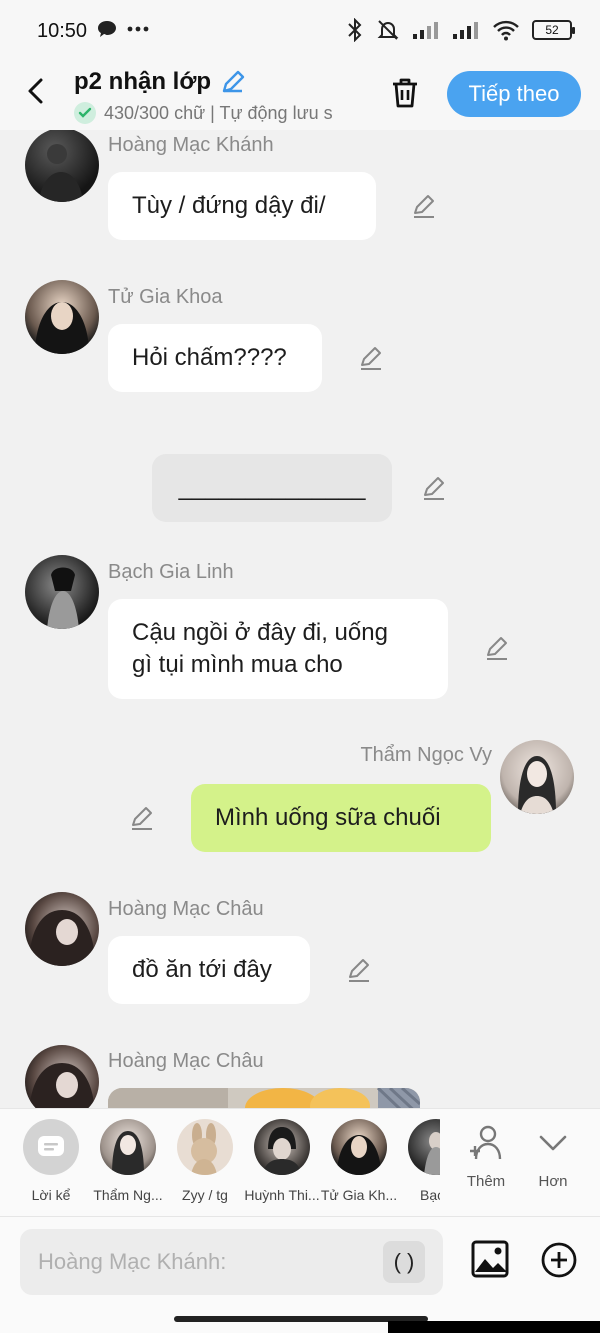  I want to click on screen-edge, so click(494, 1327).